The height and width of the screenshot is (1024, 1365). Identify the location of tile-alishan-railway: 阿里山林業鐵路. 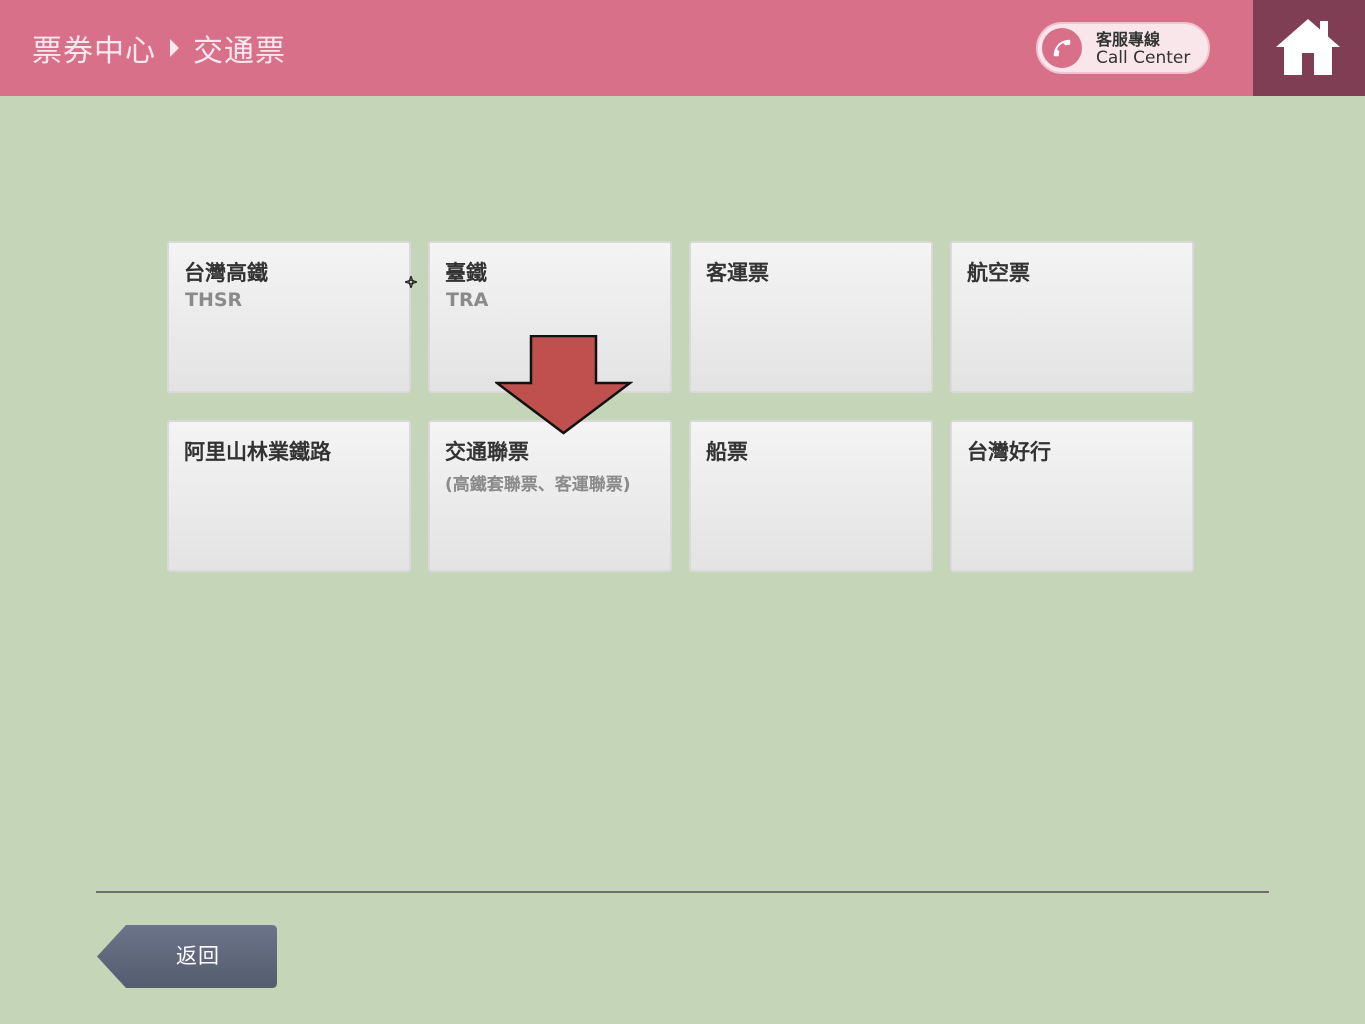
(289, 496).